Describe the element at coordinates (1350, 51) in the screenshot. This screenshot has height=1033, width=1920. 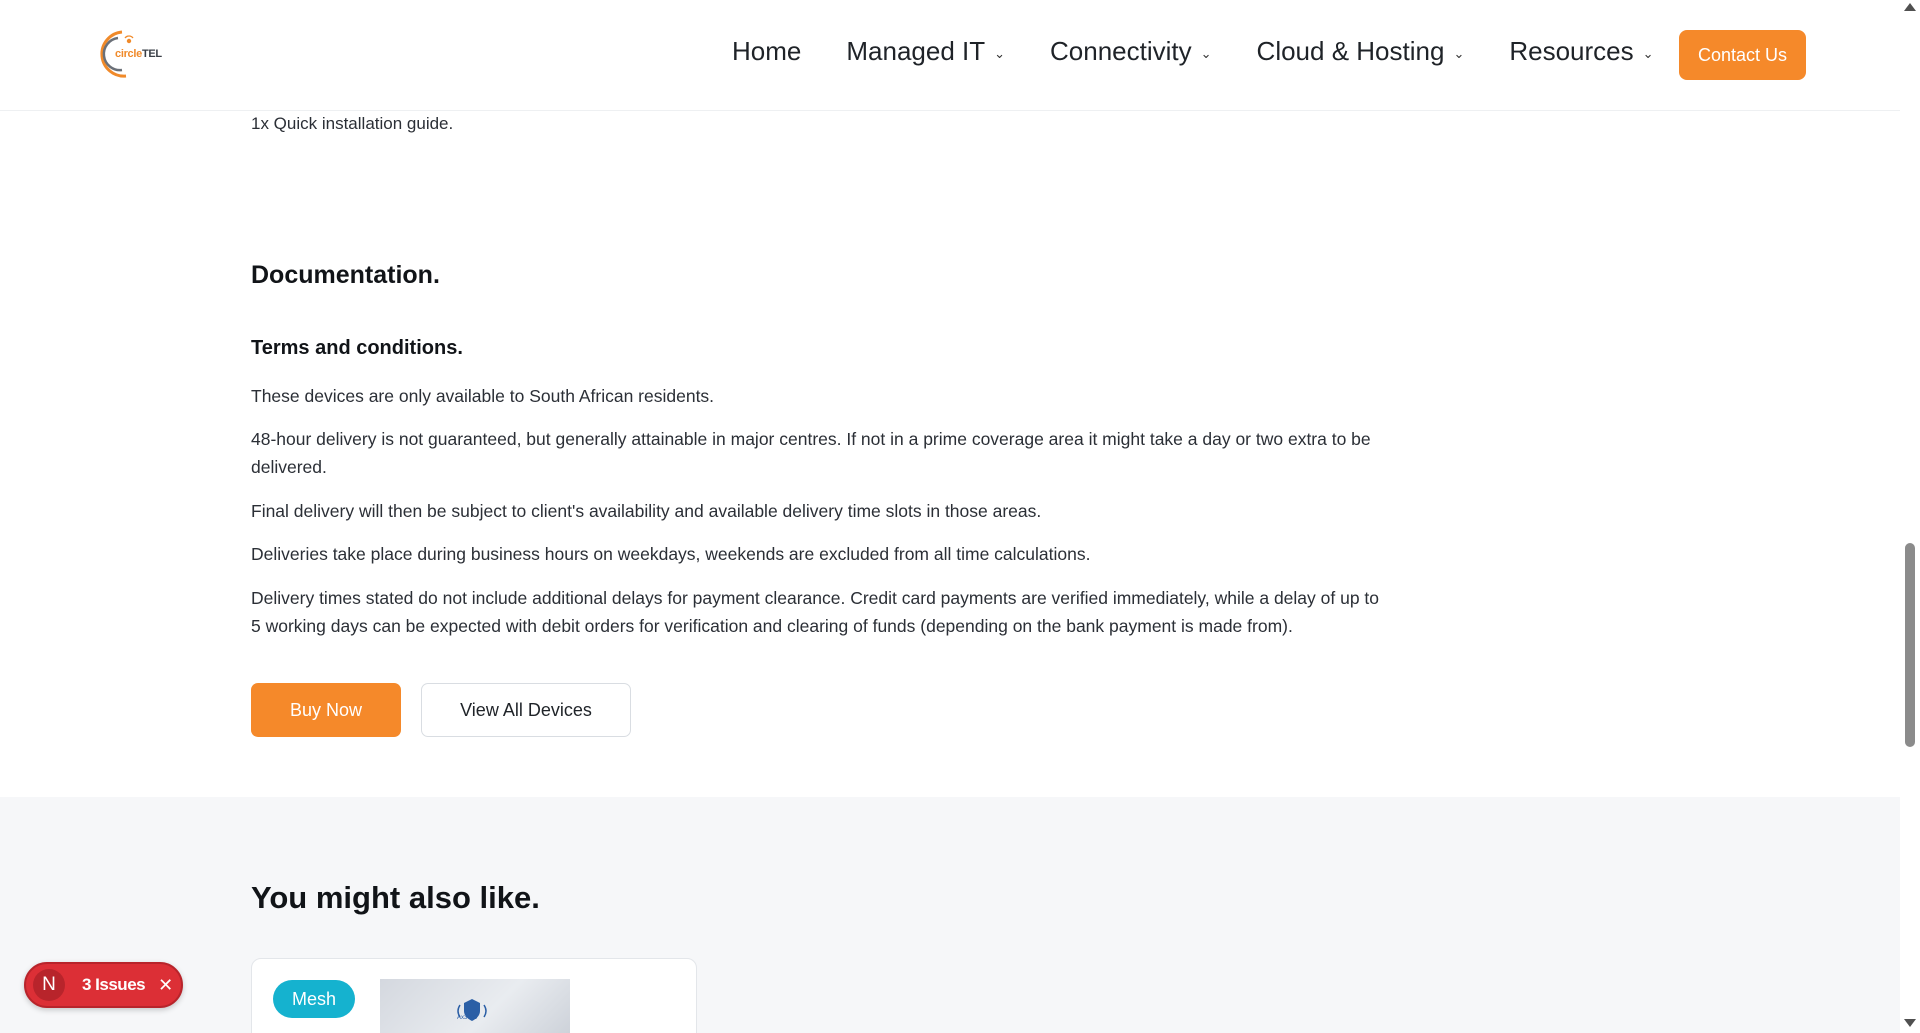
I see `nav-cloud-hosting-label: Cloud & Hosting` at that location.